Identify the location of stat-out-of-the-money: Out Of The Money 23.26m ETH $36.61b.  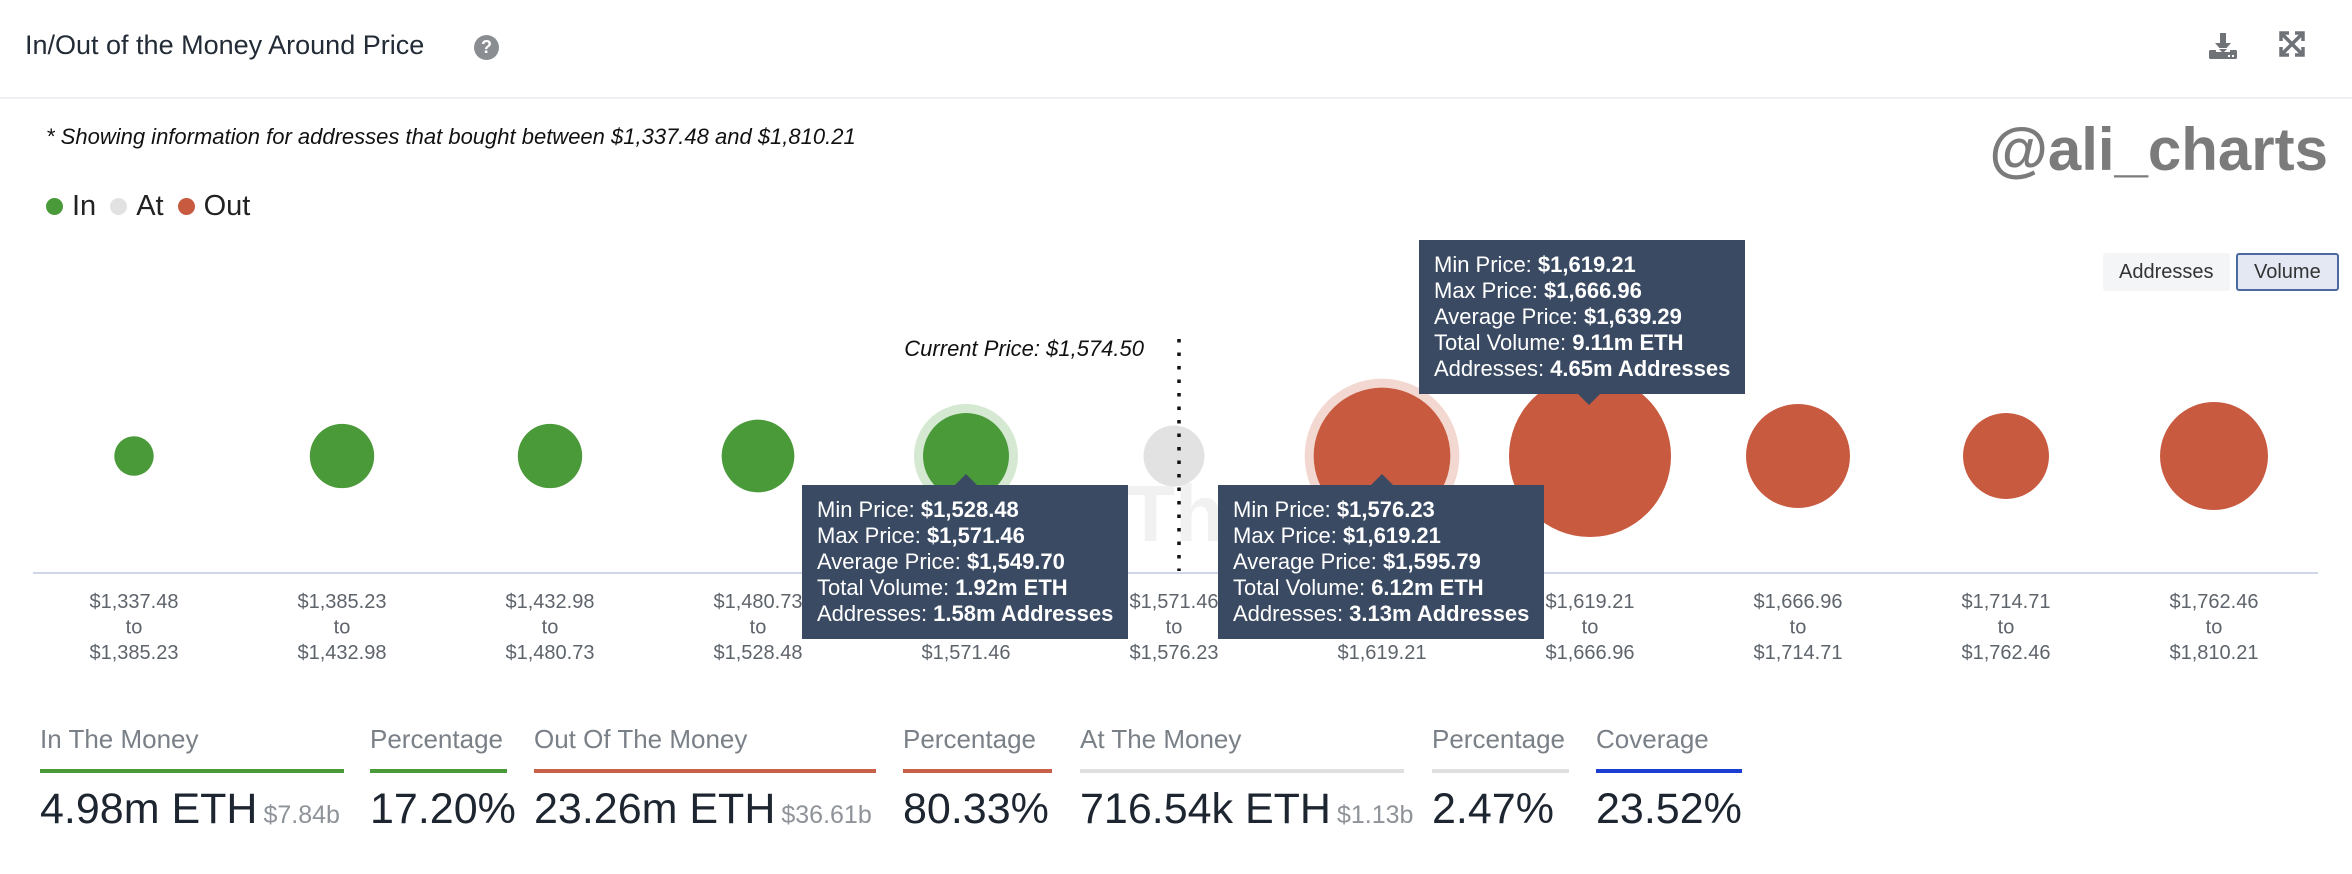
(705, 779).